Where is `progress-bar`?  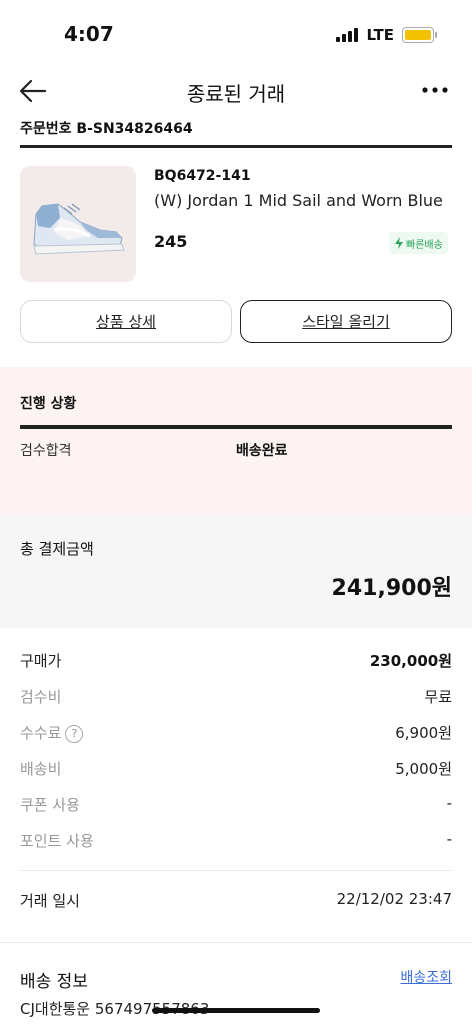
progress-bar is located at coordinates (236, 427).